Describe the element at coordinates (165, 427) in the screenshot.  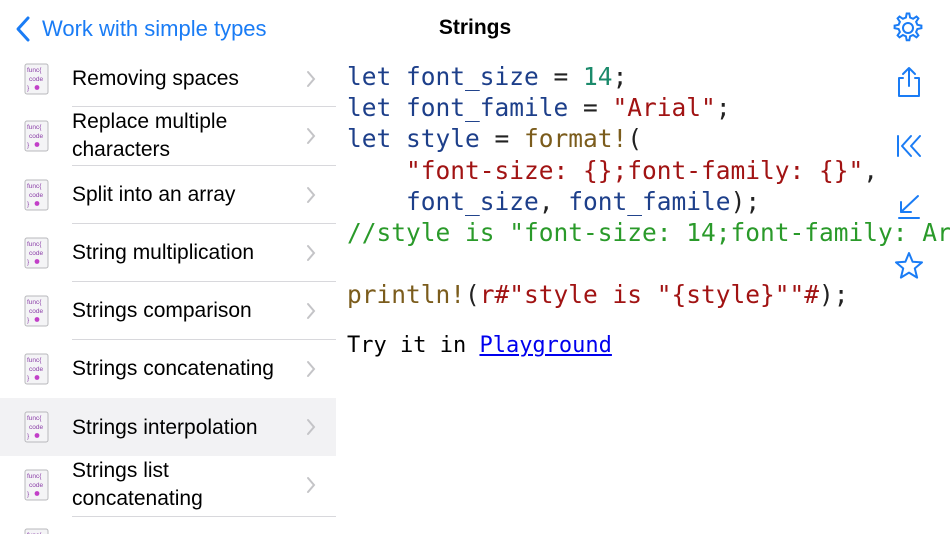
I see `sidebar-item-label: Strings interpolation` at that location.